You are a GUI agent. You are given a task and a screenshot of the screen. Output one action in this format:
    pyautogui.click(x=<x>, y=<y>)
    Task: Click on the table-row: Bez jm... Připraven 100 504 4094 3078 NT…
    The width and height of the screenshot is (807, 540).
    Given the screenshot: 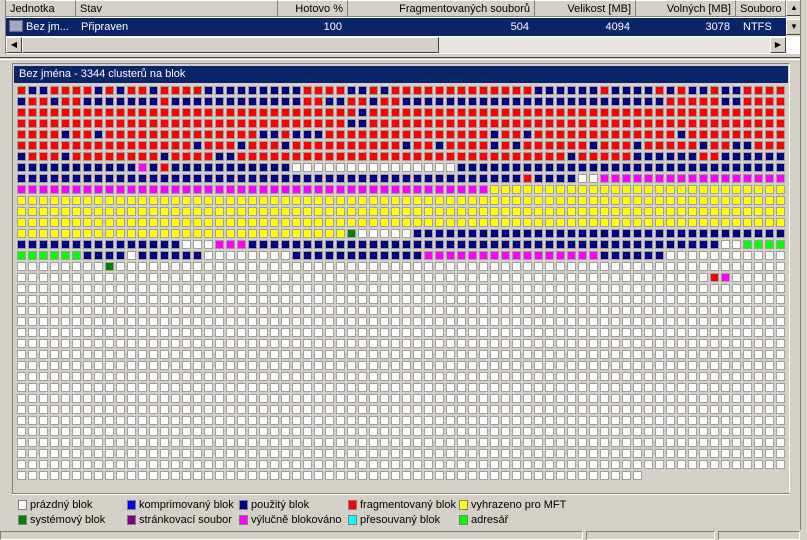 What is the action you would take?
    pyautogui.click(x=396, y=27)
    